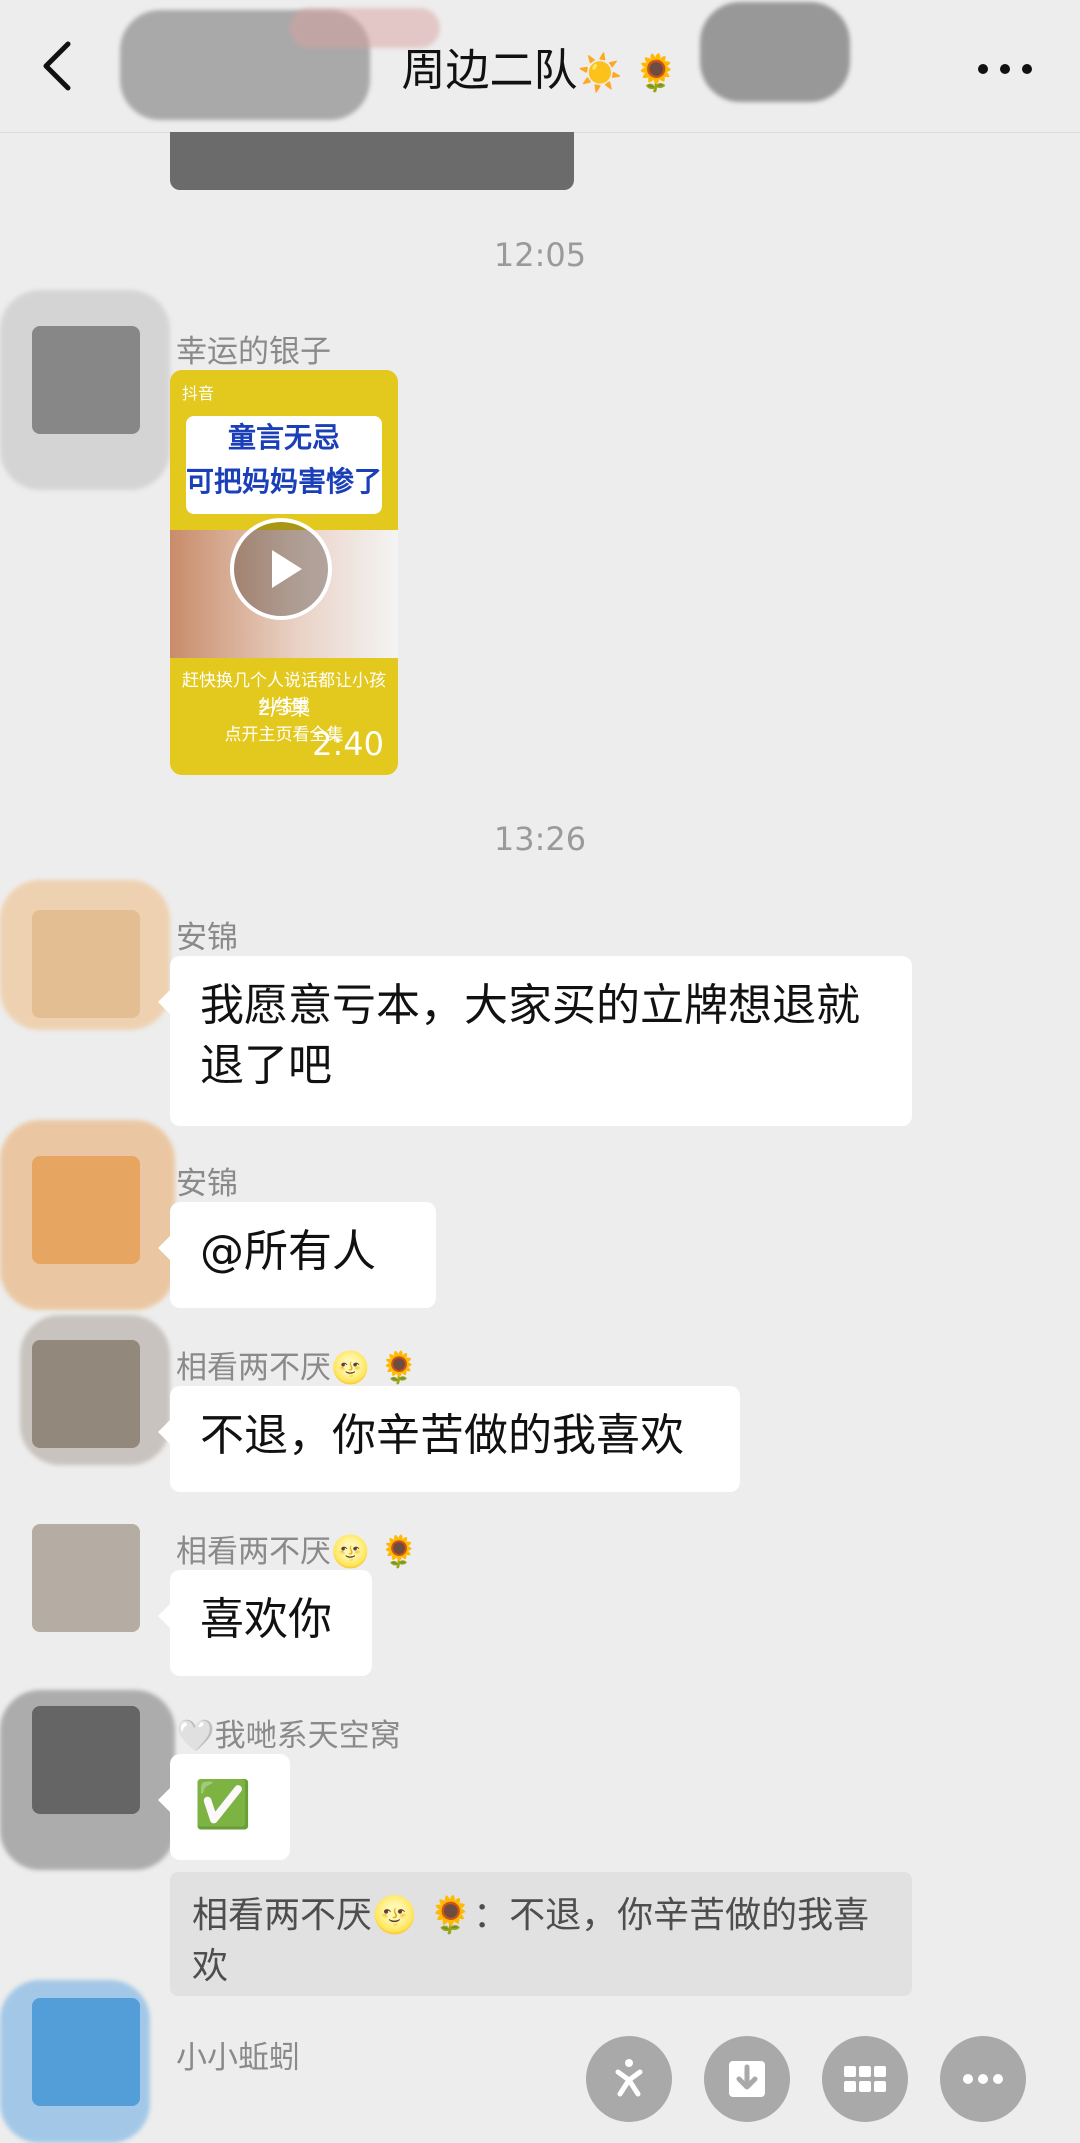  Describe the element at coordinates (535, 1041) in the screenshot. I see `message-bubble: 我愿意亏本，大家买的立牌想退就退了吧` at that location.